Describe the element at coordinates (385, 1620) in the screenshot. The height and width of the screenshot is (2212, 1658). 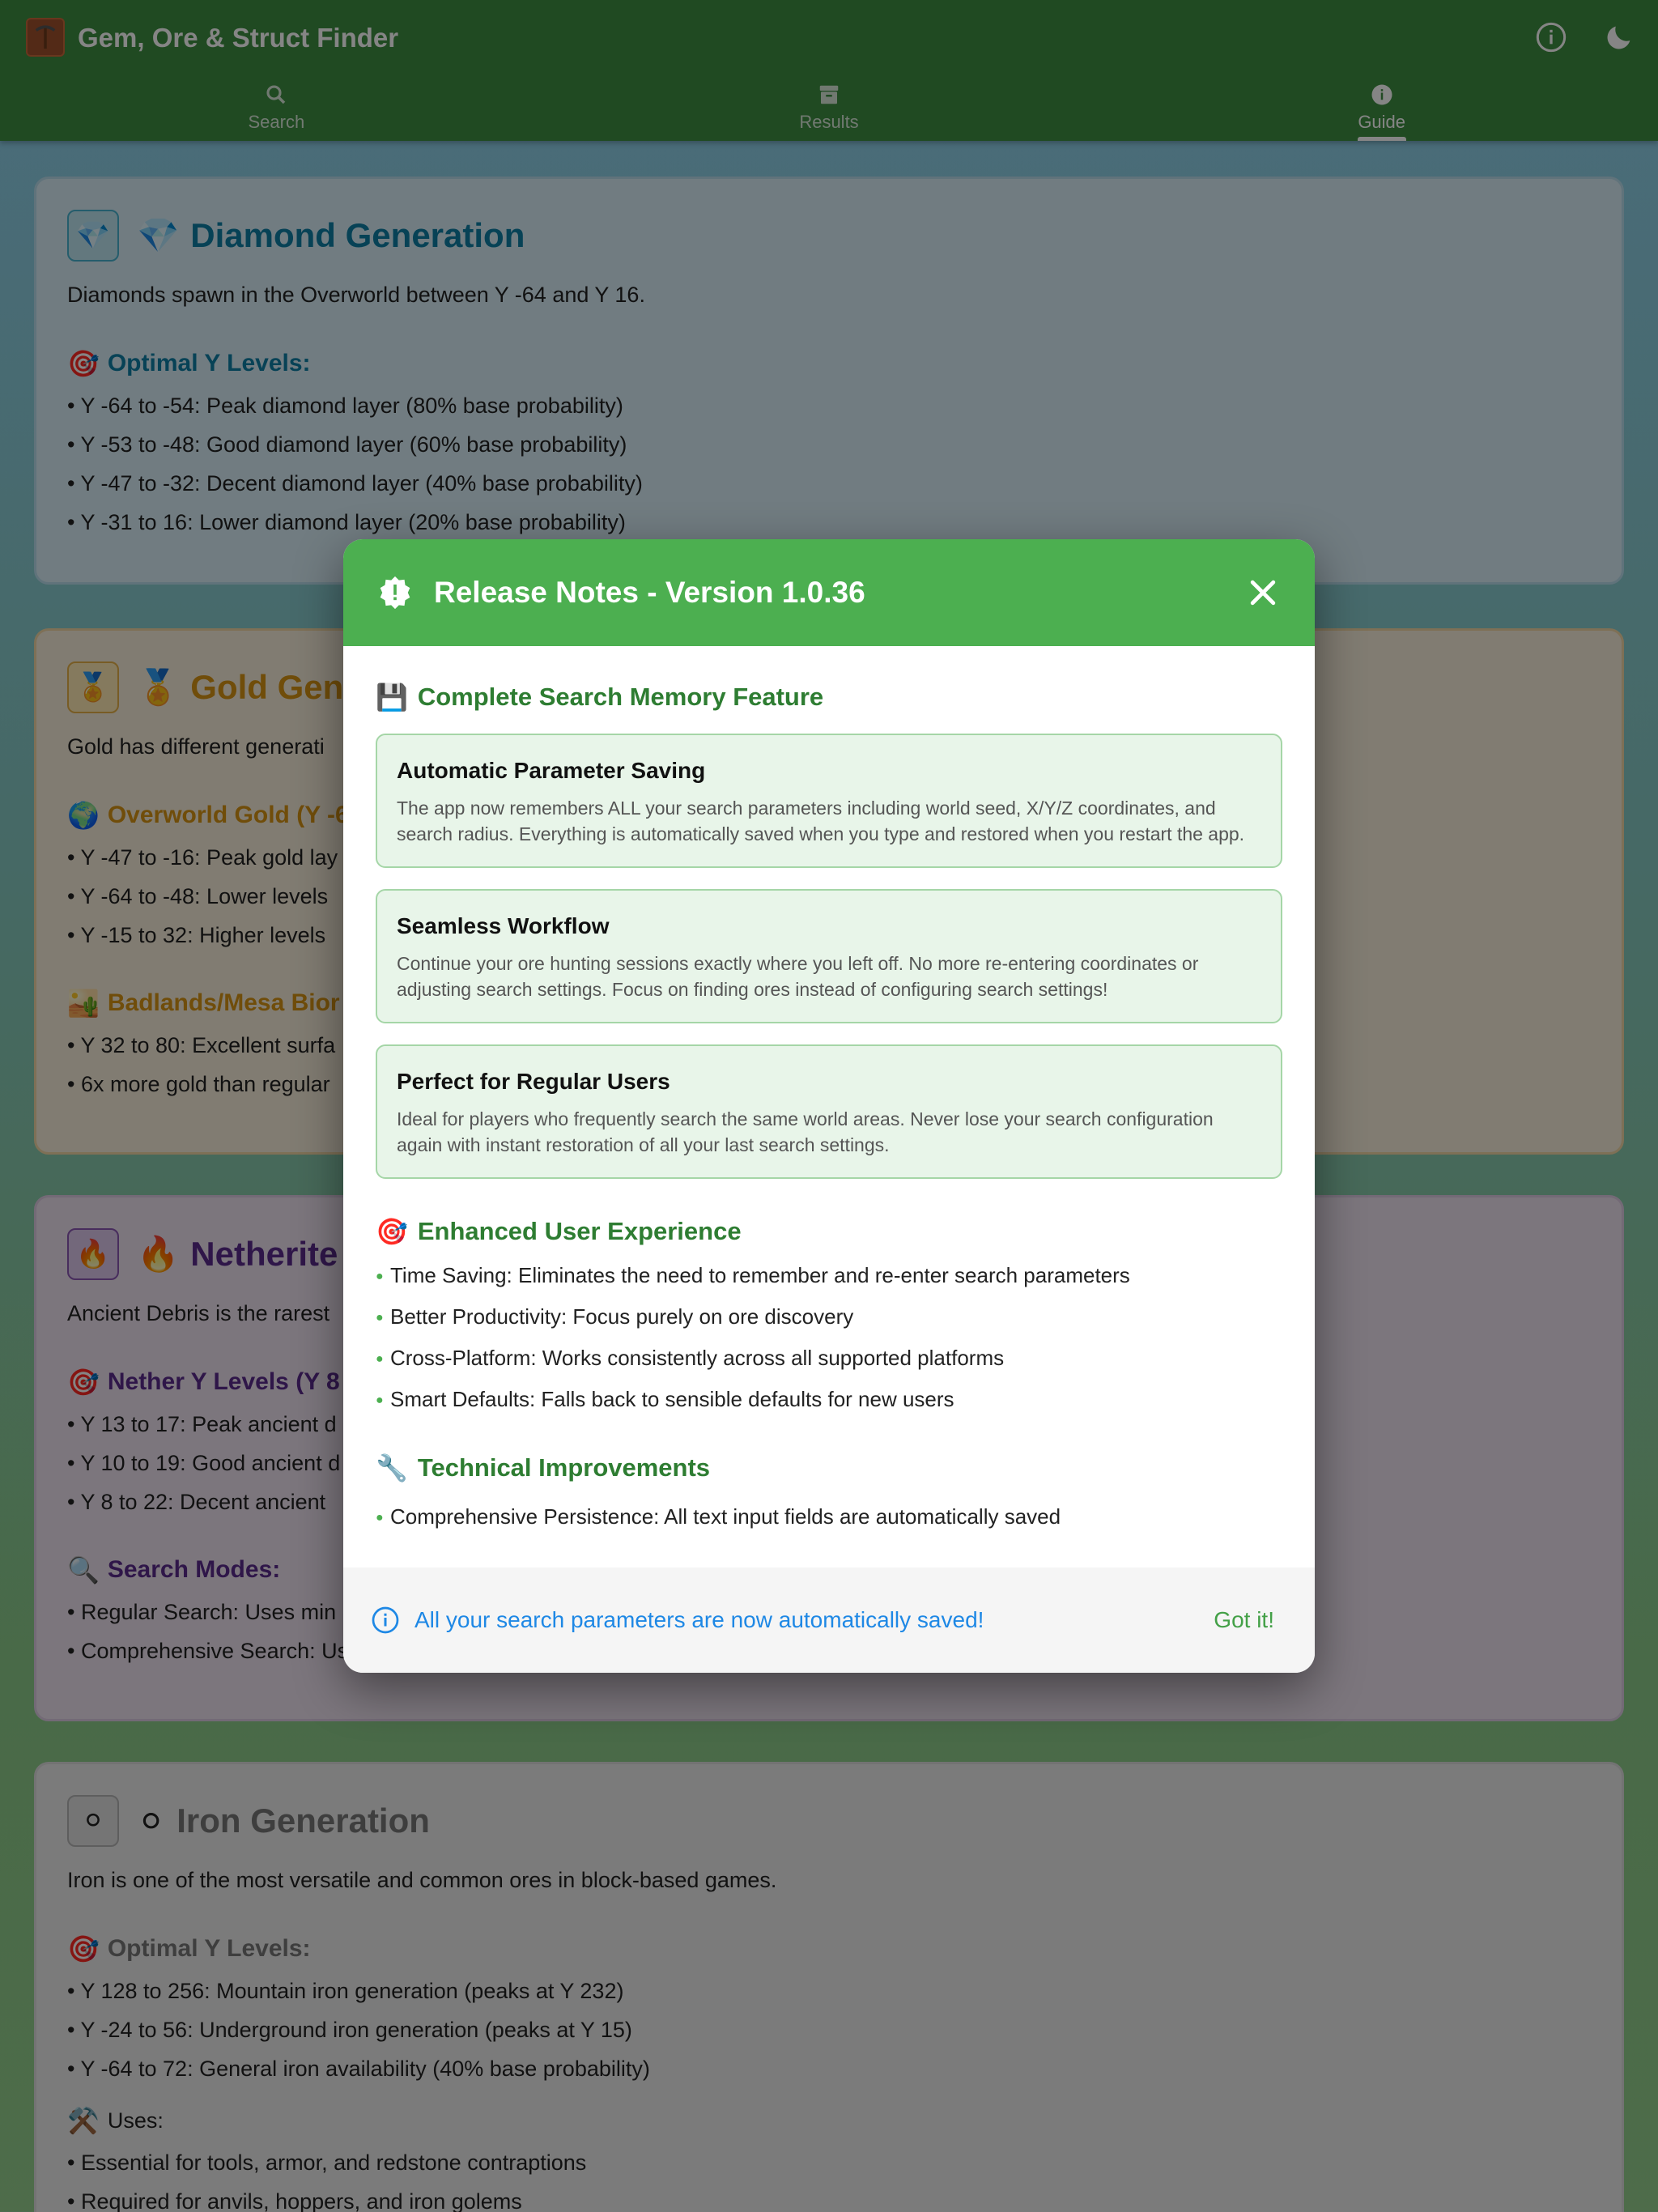
I see `info-outline-icon` at that location.